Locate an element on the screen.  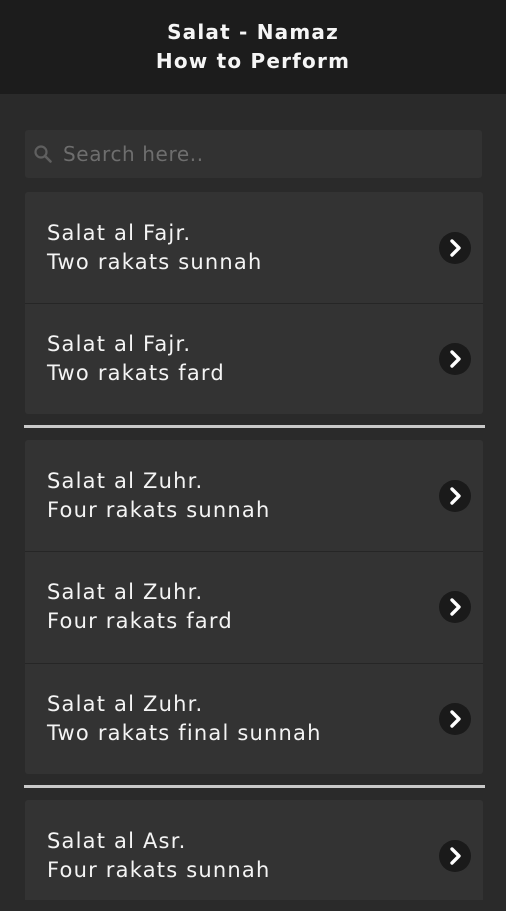
list-item-subtitle: Four rakats fard is located at coordinates (140, 620).